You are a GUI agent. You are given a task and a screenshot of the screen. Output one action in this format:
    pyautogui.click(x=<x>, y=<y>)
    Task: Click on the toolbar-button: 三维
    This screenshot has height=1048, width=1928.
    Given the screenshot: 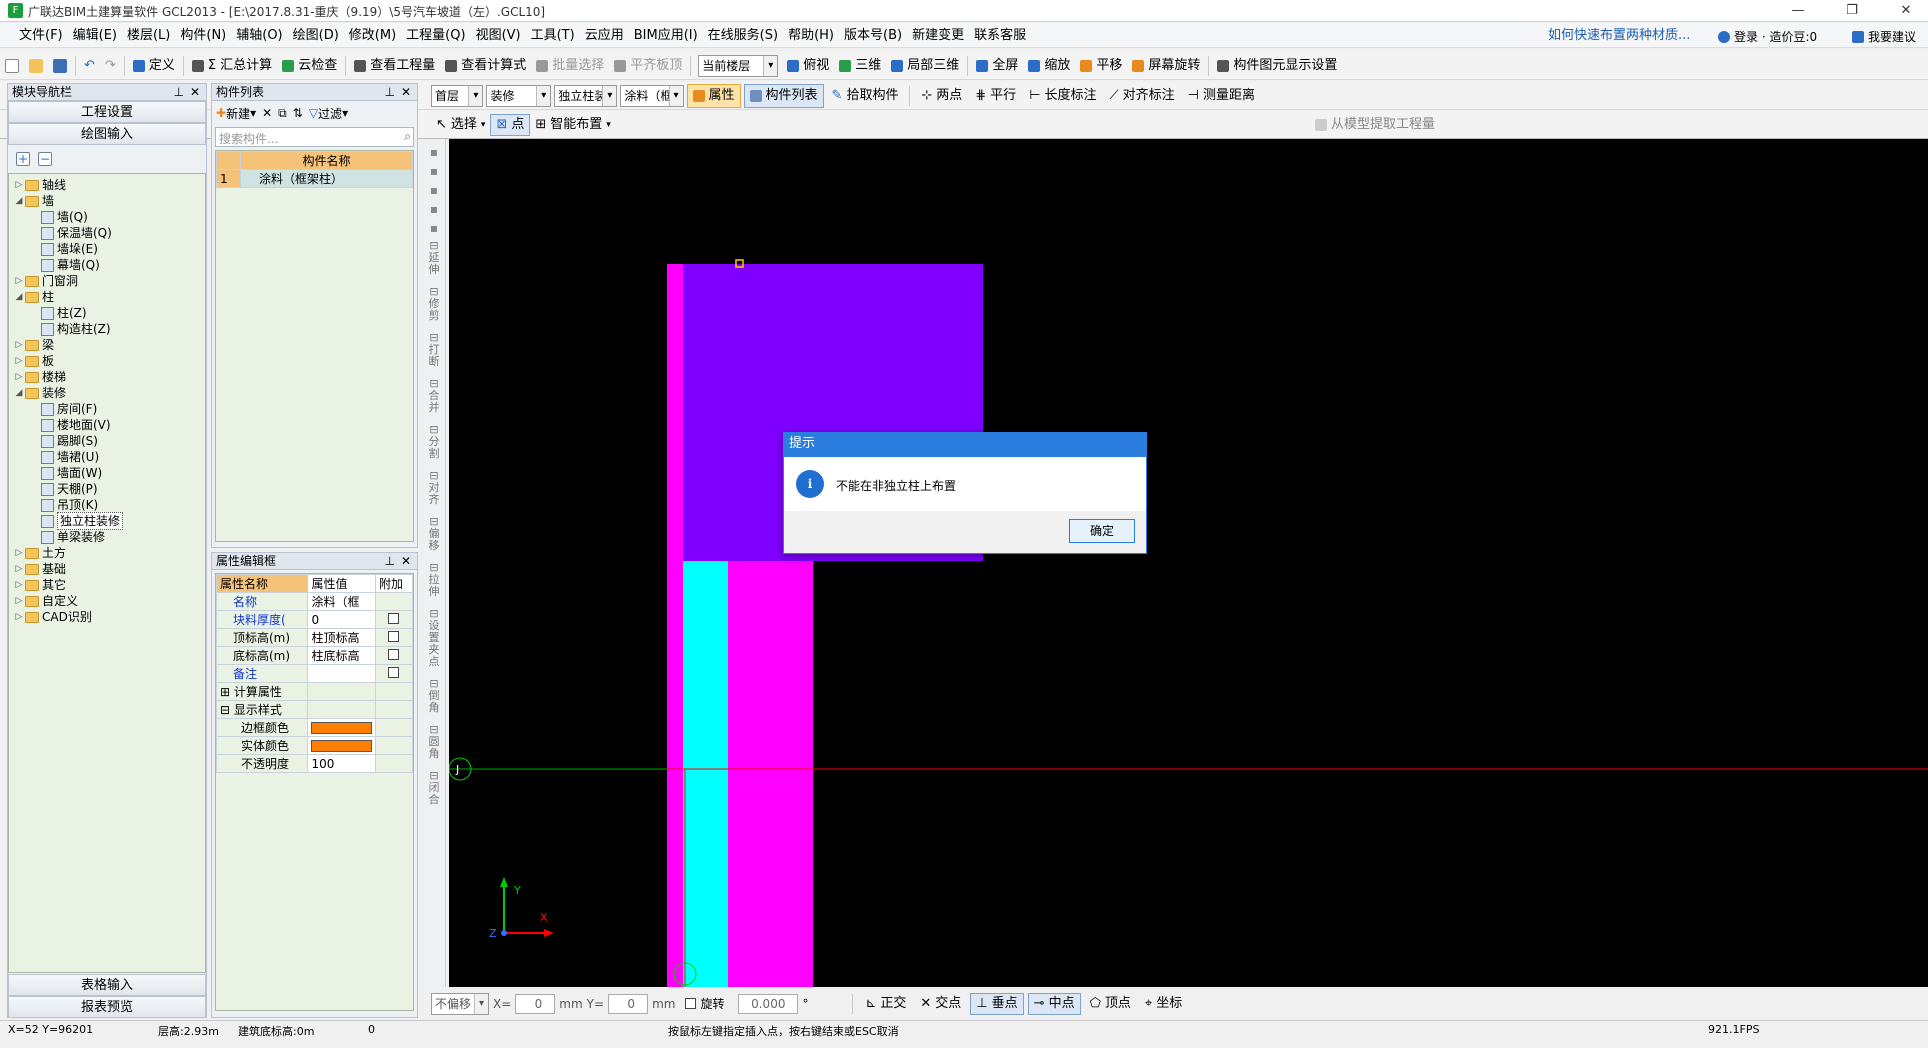 What is the action you would take?
    pyautogui.click(x=860, y=66)
    